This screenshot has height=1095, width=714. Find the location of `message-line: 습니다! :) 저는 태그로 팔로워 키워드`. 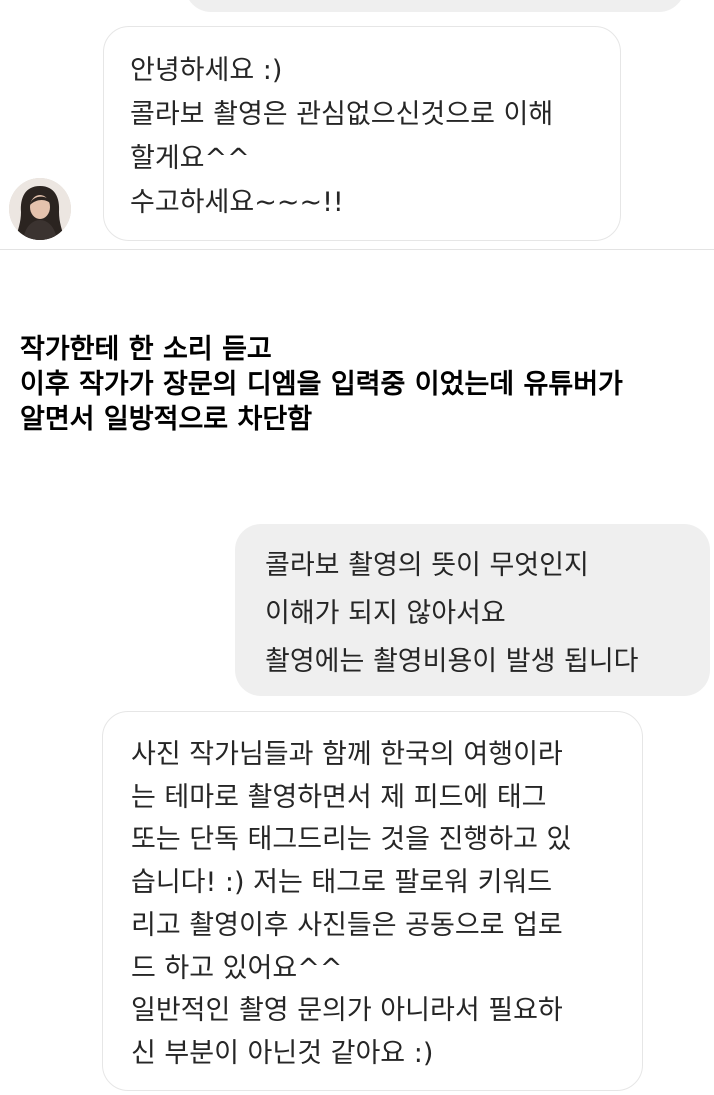

message-line: 습니다! :) 저는 태그로 팔로워 키워드 is located at coordinates (342, 883).